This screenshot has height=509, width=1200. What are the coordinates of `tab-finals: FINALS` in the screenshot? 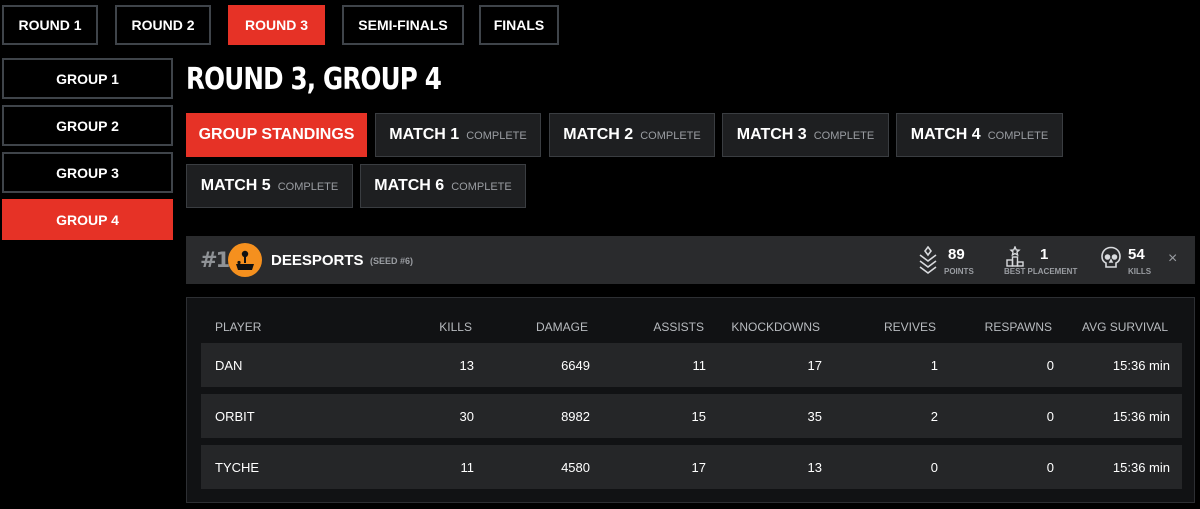 It's located at (519, 25).